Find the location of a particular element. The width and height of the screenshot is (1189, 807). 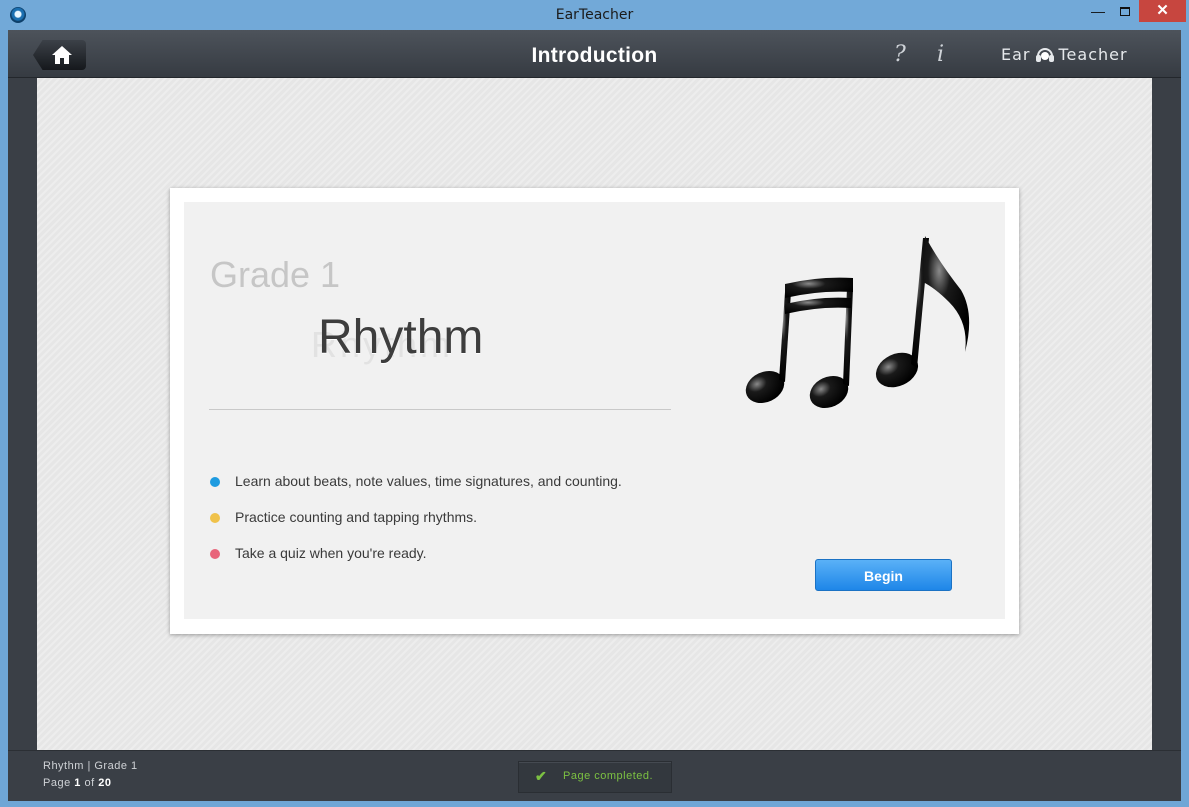

logo-text-teacher: Teacher is located at coordinates (1093, 54).